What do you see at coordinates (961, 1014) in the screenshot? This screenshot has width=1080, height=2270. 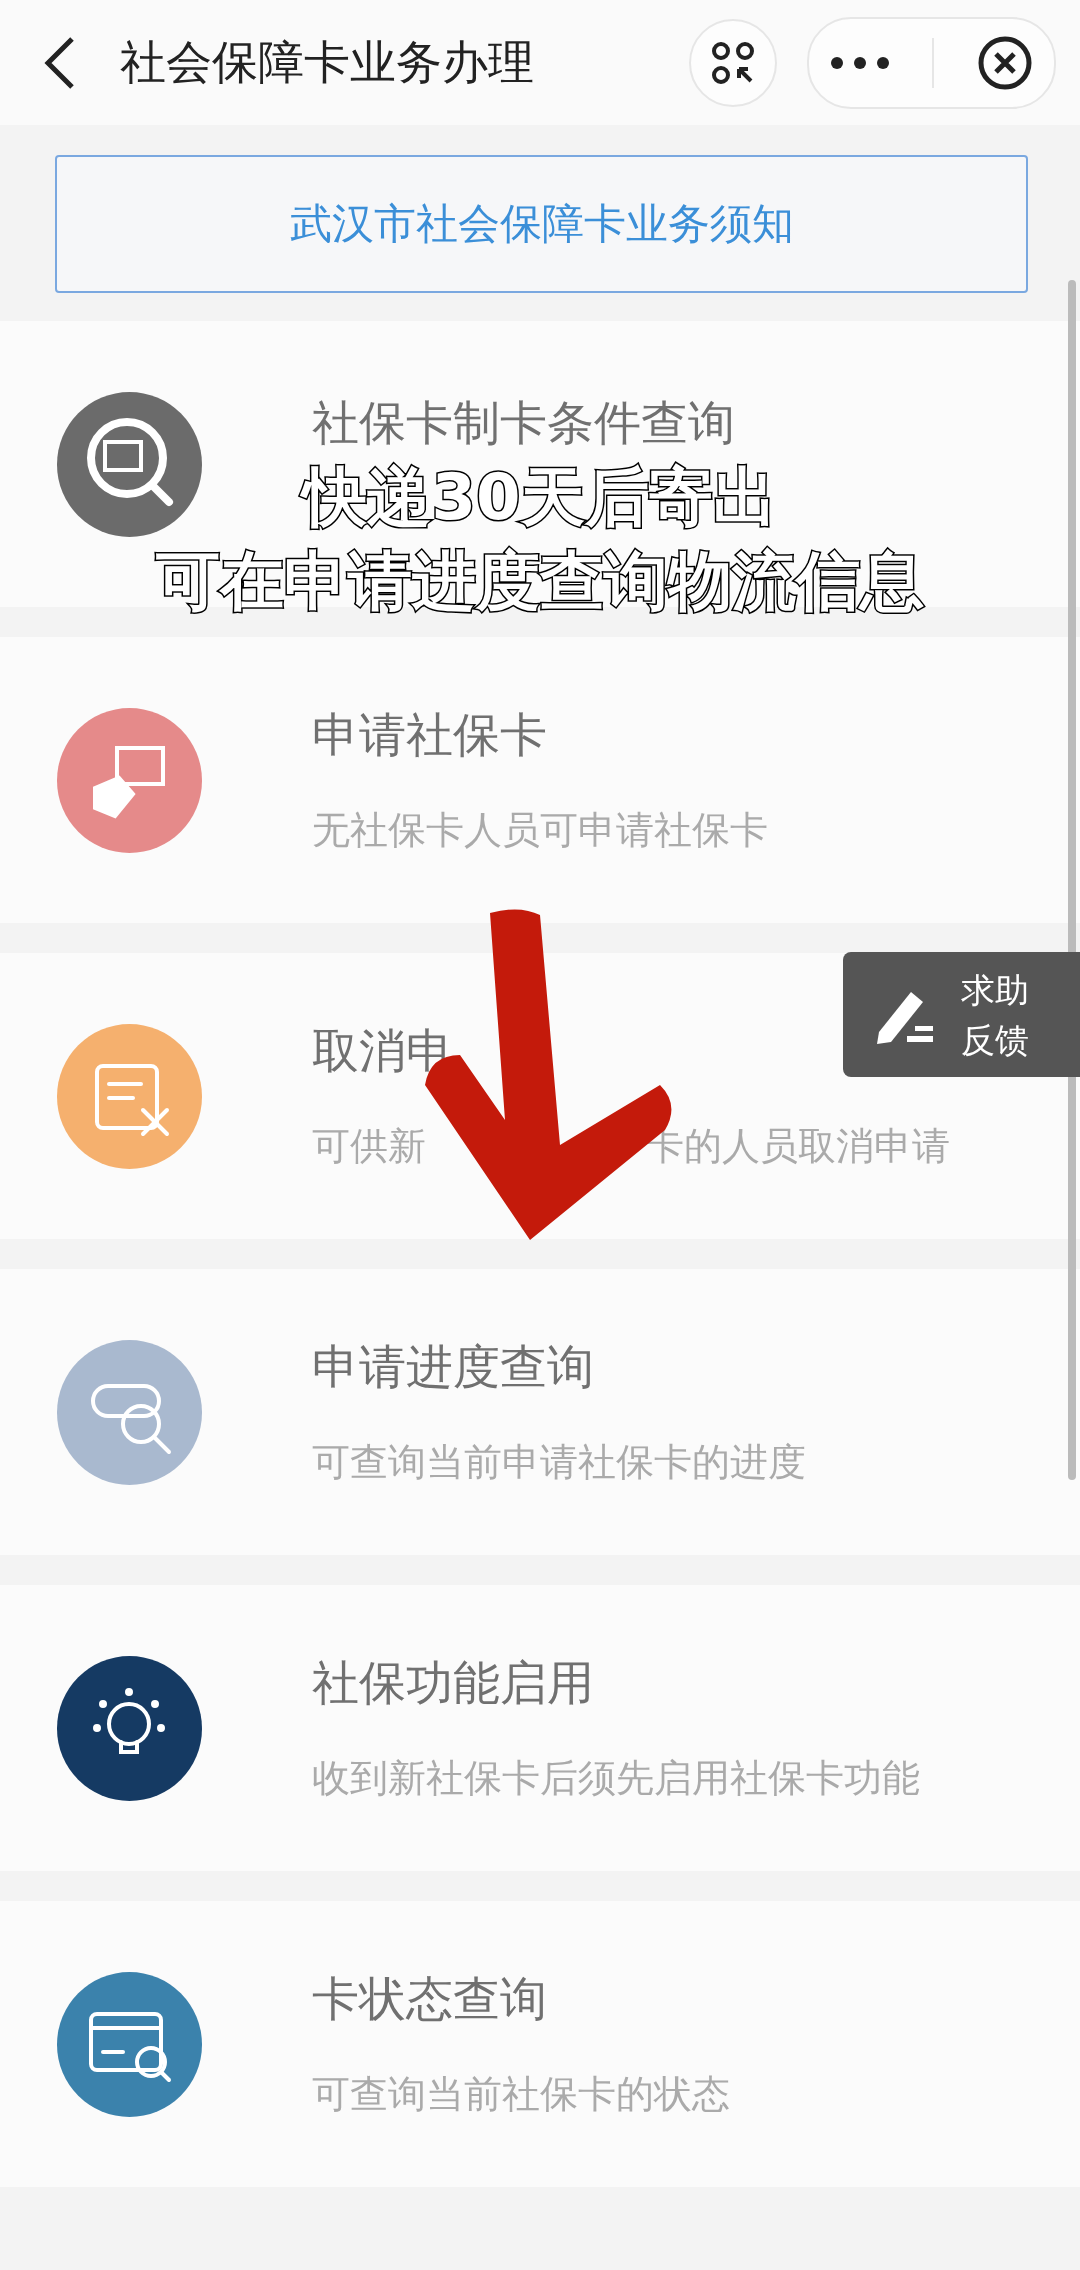 I see `feedback-button: 求助 反馈` at bounding box center [961, 1014].